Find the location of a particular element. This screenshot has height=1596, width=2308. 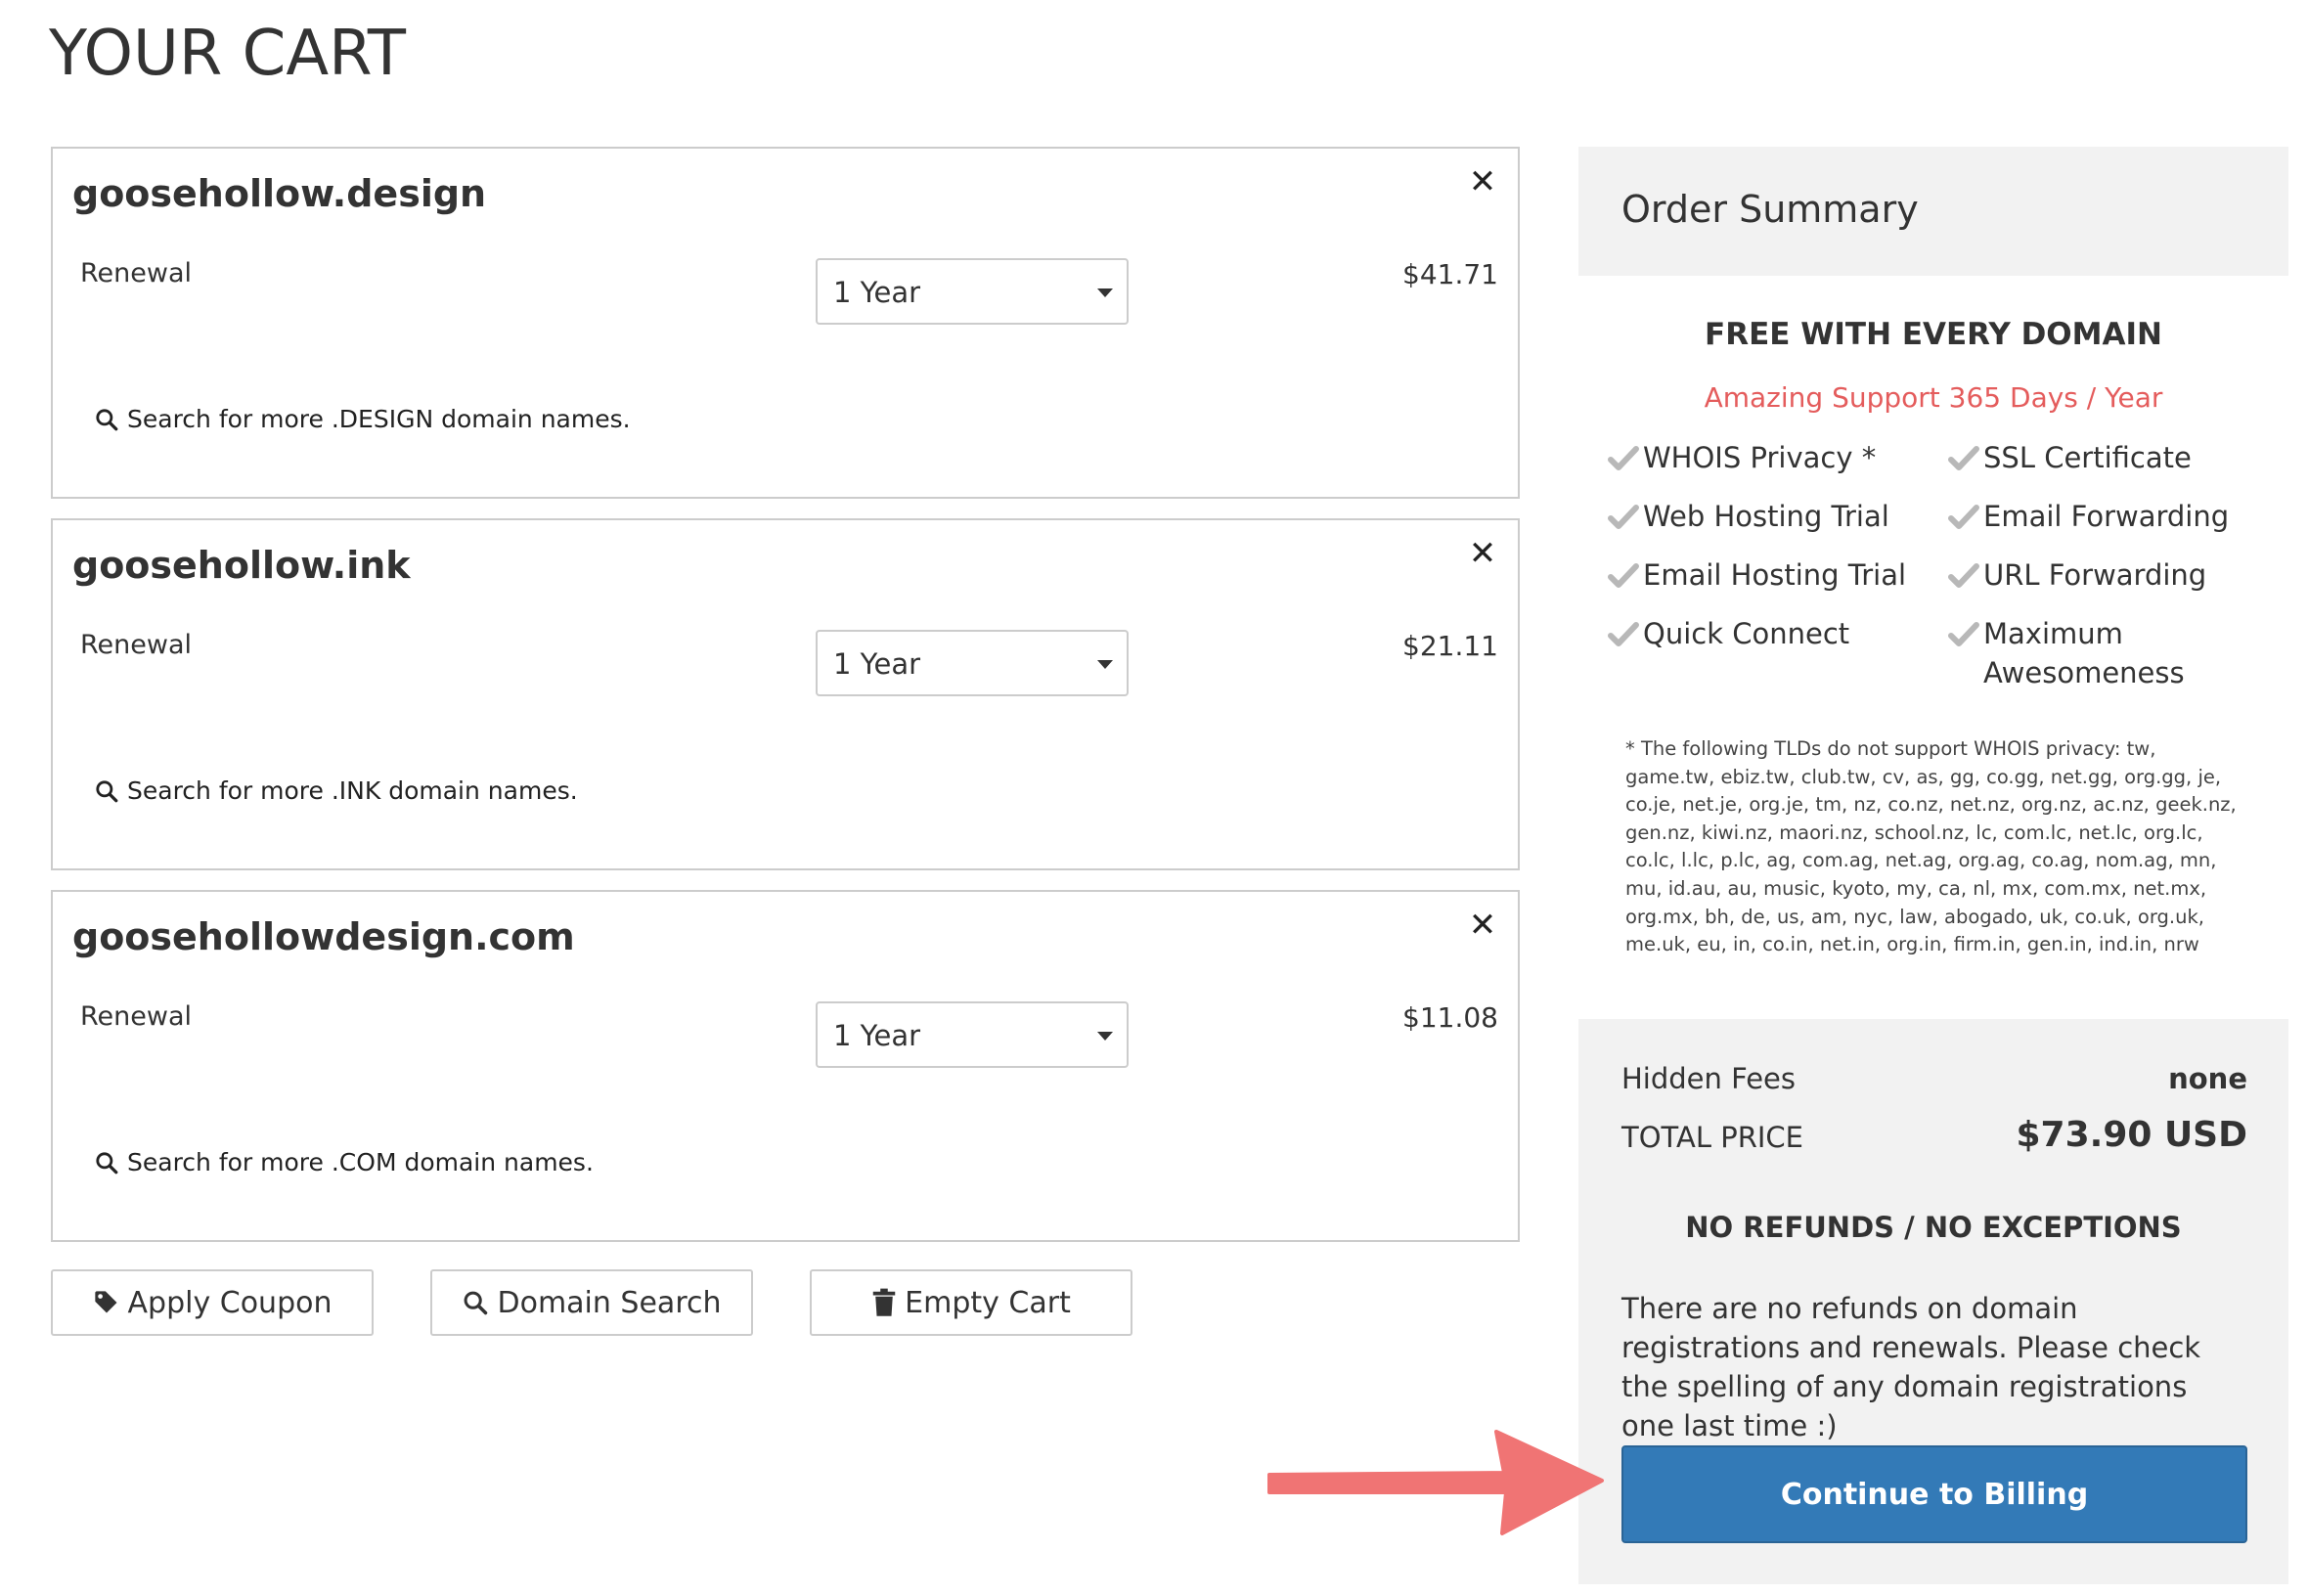

feature-item: Email Forwarding is located at coordinates (2107, 516).